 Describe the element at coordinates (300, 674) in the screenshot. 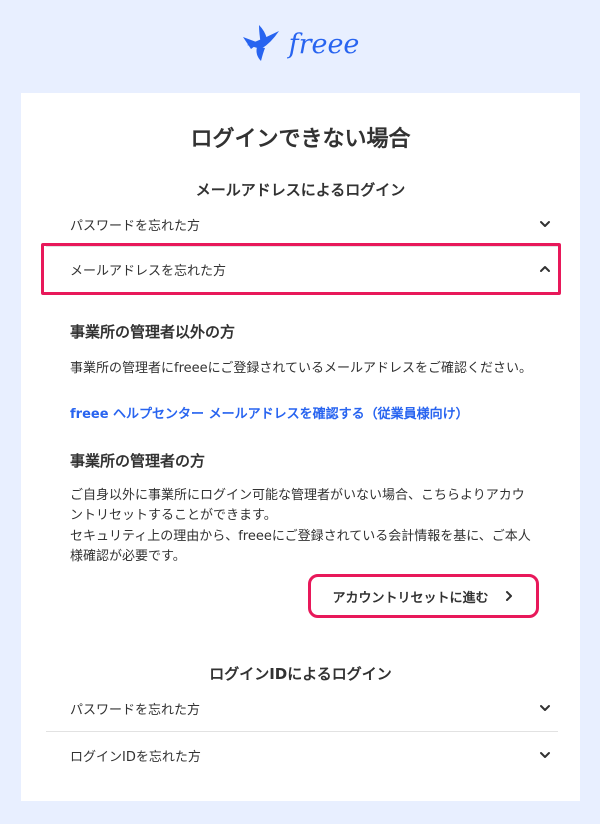

I see `login-id-heading: ログインIDによるログイン` at that location.